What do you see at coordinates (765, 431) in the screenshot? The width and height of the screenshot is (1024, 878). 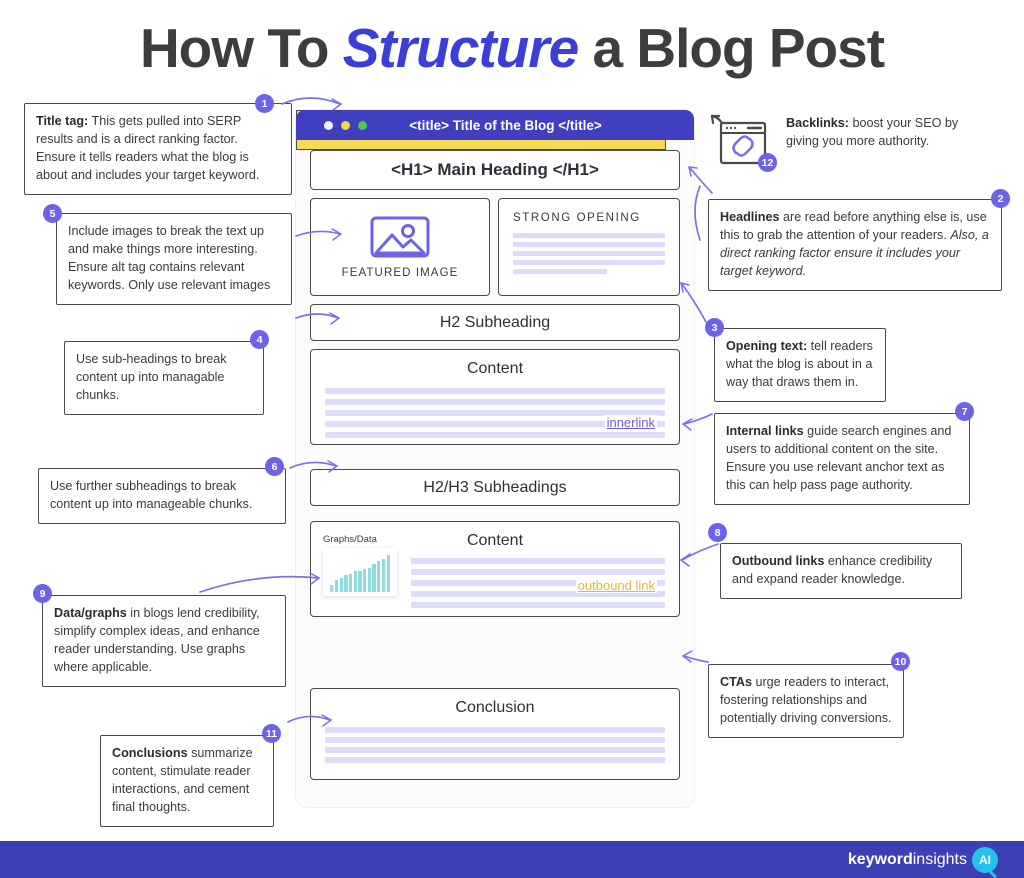 I see `note-7-bold: Internal links` at bounding box center [765, 431].